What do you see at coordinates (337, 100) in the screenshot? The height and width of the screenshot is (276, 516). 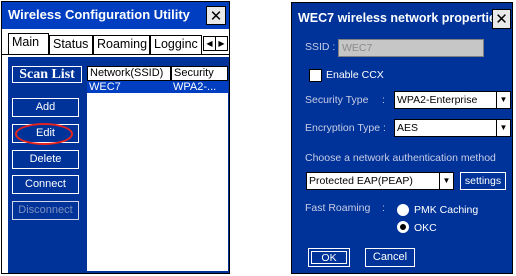 I see `security-type-label: Security Type` at bounding box center [337, 100].